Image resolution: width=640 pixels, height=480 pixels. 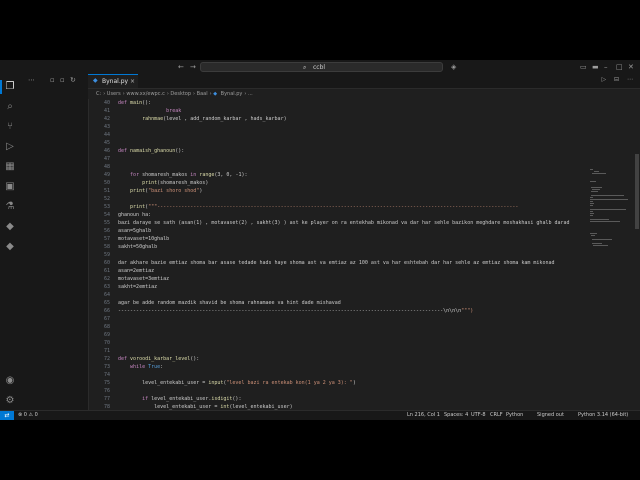 What do you see at coordinates (619, 79) in the screenshot?
I see `editor-actions: ▷ ⊟ ⋯` at bounding box center [619, 79].